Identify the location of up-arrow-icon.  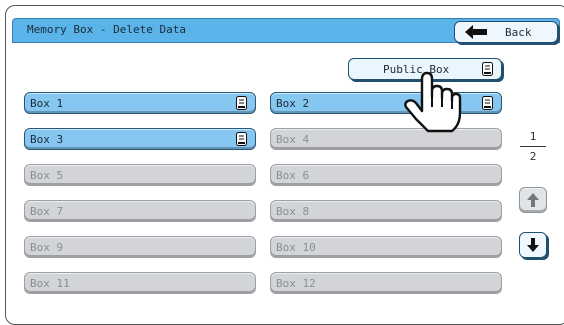
(533, 200).